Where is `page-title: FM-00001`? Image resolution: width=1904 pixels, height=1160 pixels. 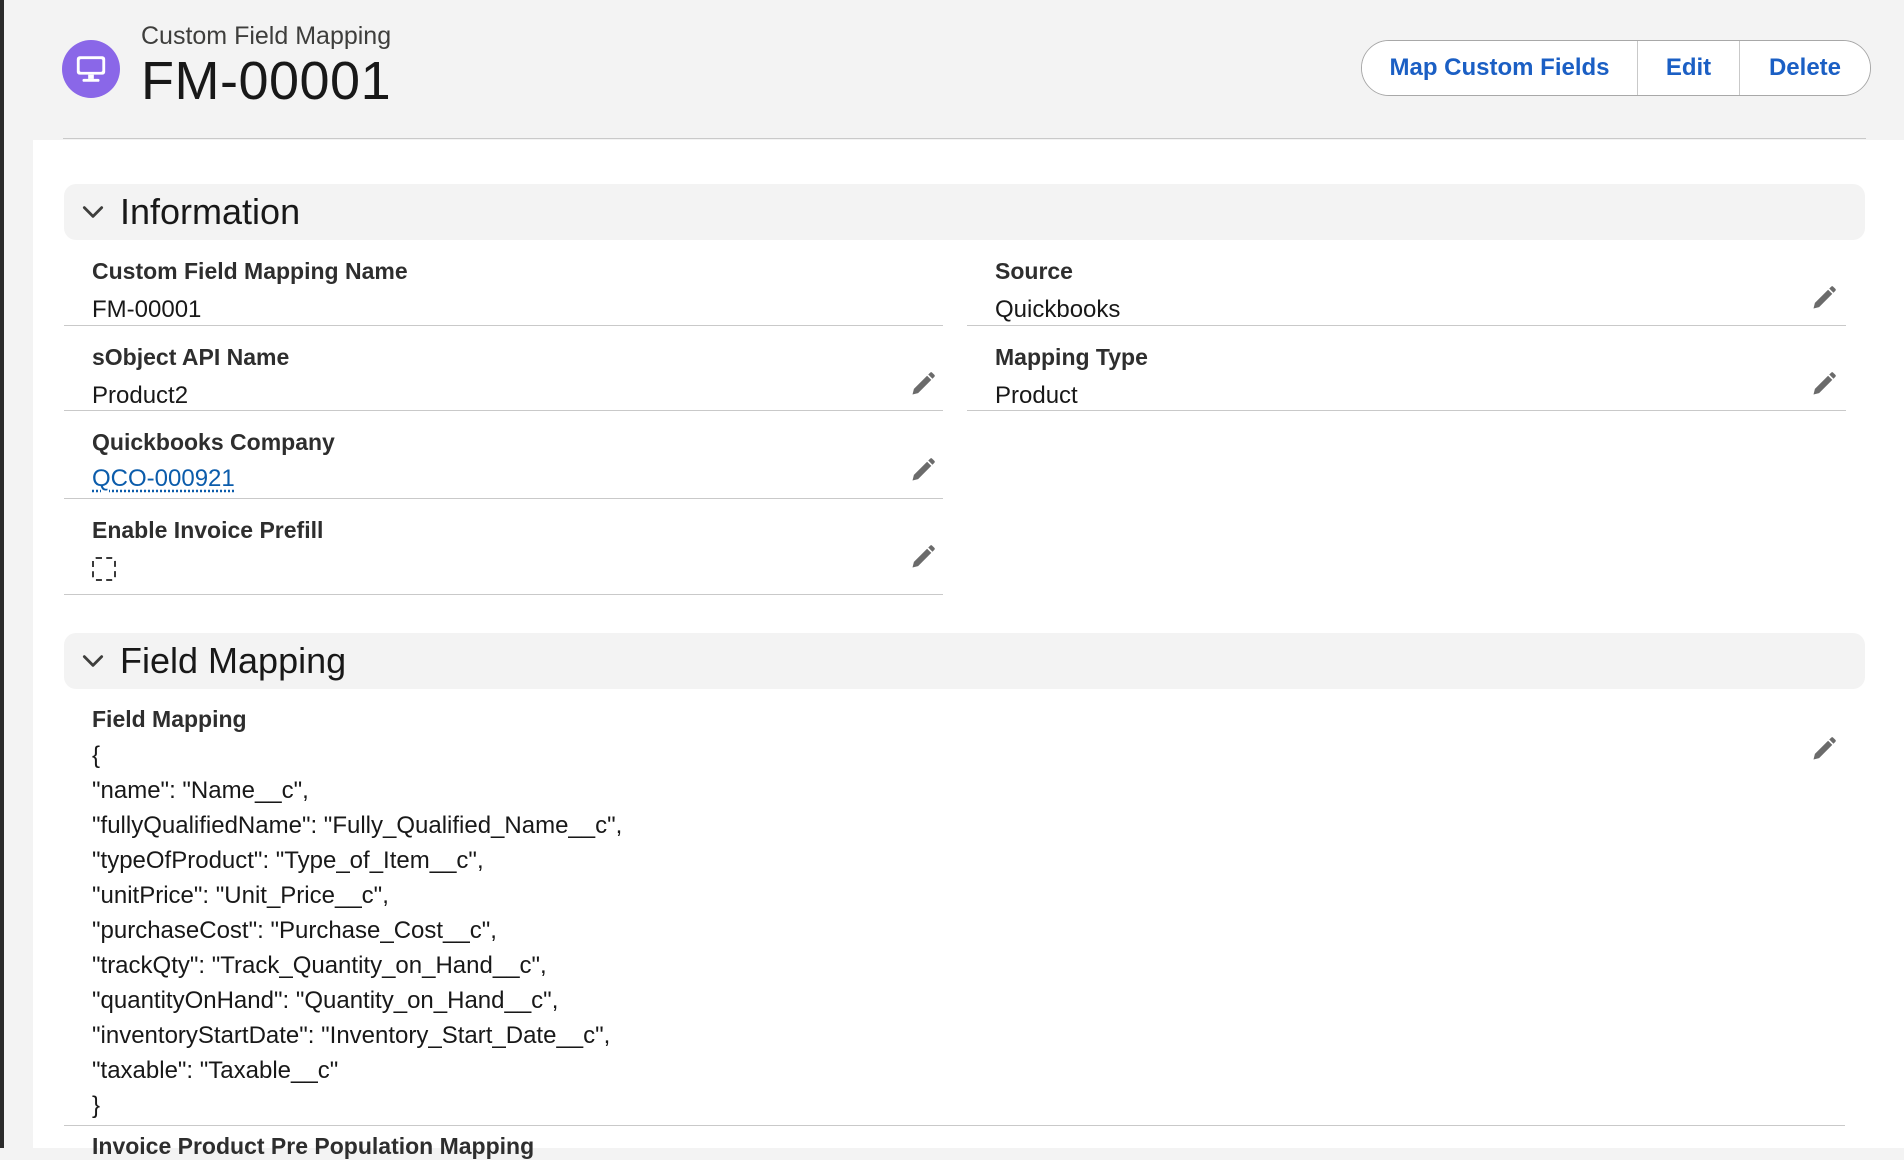
page-title: FM-00001 is located at coordinates (266, 81).